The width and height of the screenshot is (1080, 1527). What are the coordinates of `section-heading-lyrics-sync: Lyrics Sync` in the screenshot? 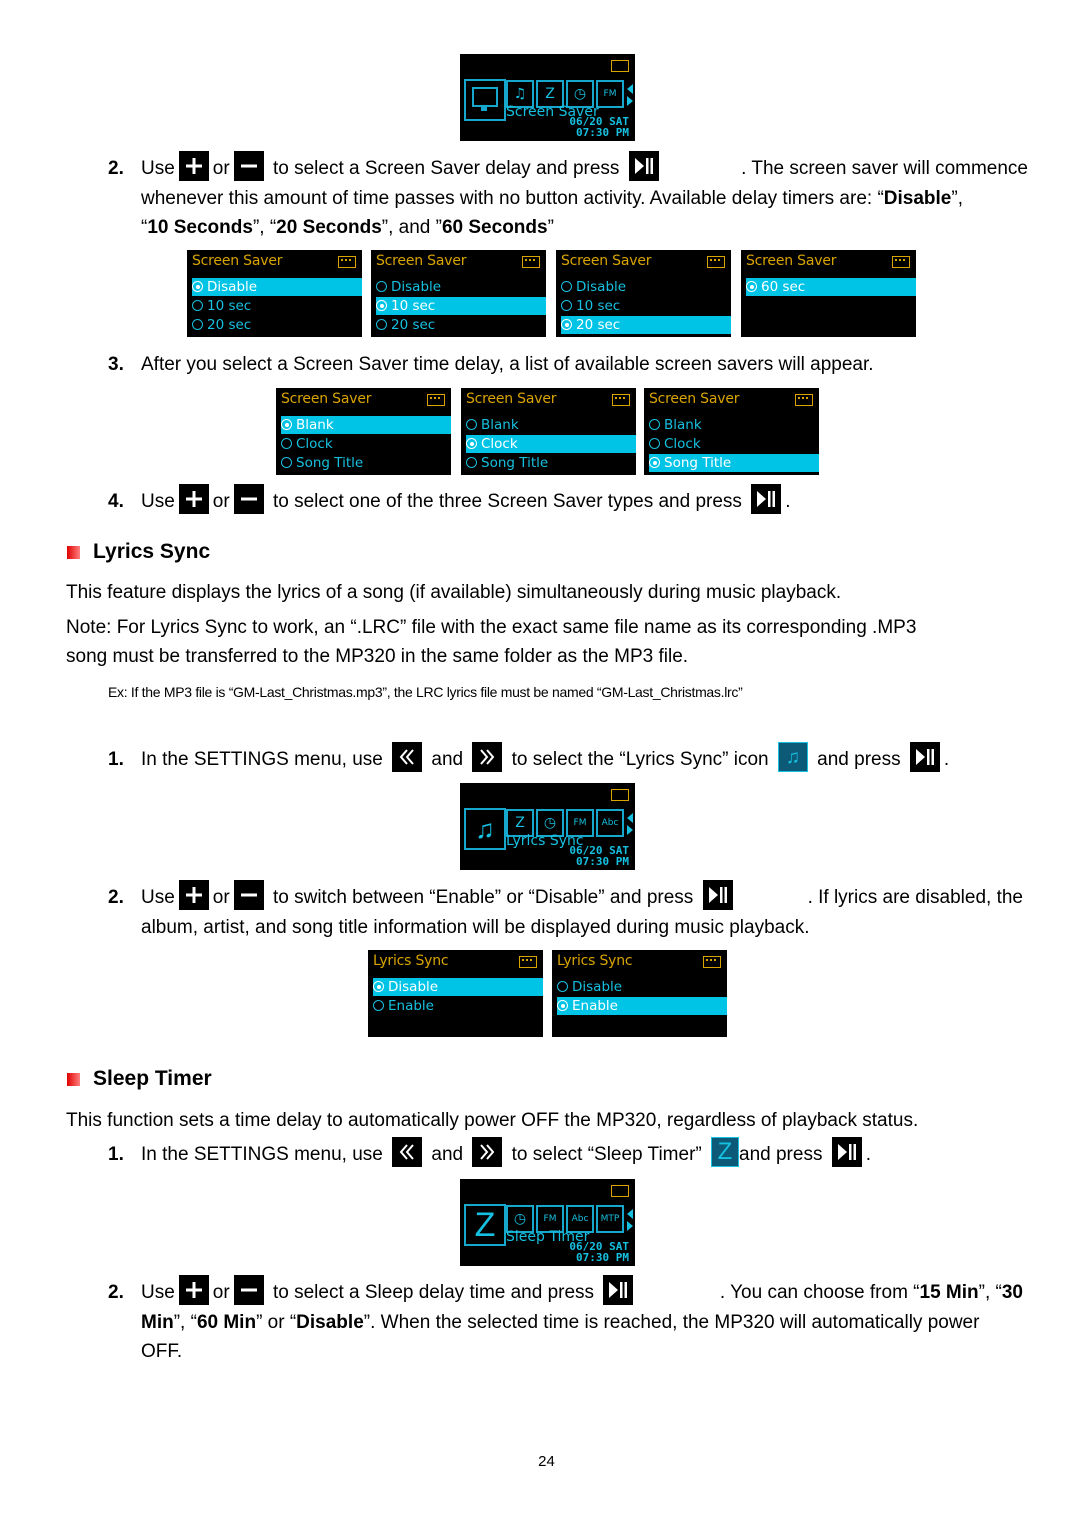 It's located at (152, 551).